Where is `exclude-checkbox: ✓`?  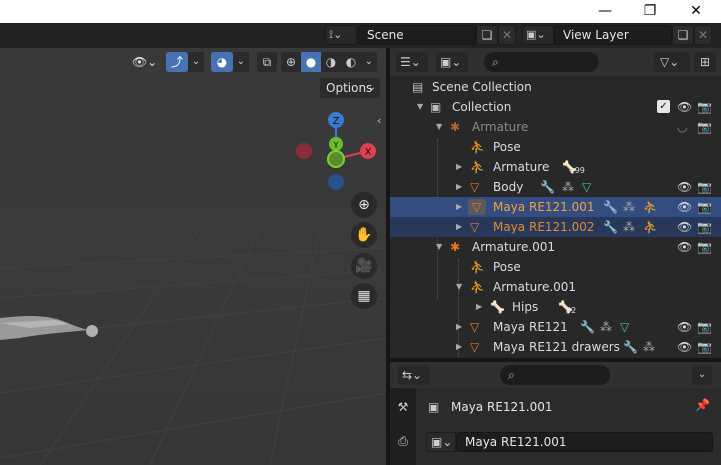 exclude-checkbox: ✓ is located at coordinates (663, 106).